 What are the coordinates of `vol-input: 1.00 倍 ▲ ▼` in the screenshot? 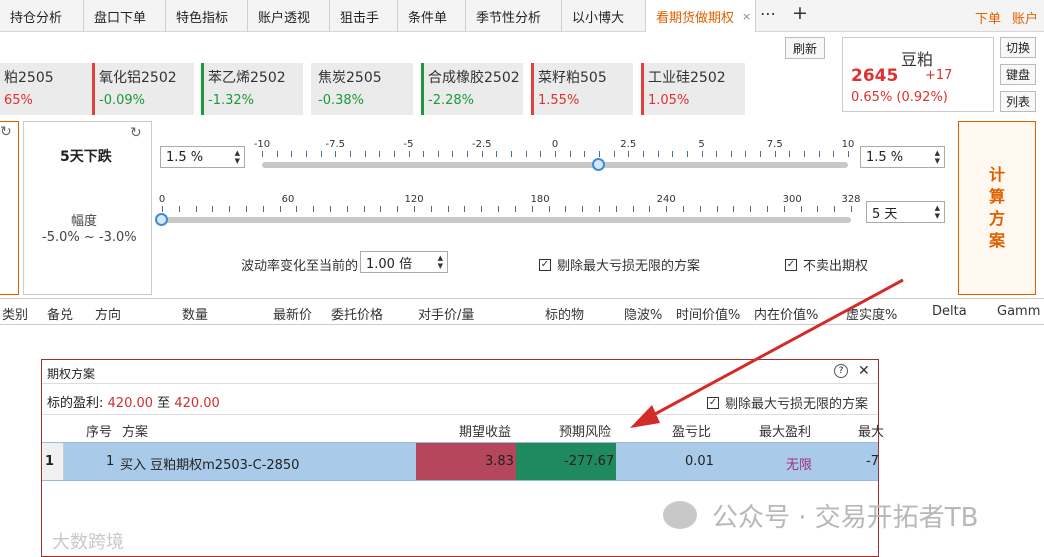 It's located at (404, 262).